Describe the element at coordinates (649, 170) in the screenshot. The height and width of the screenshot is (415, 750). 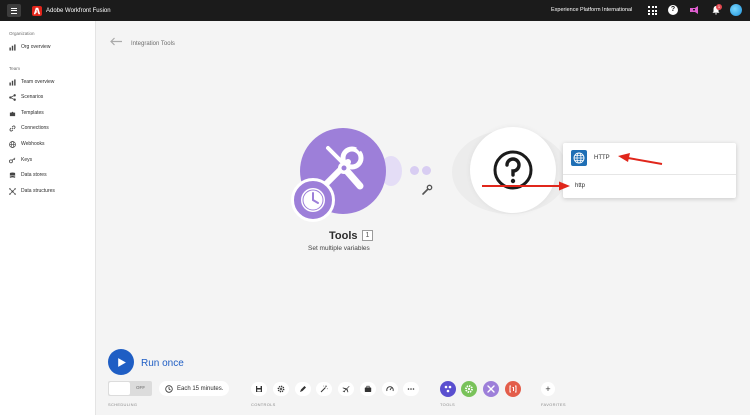
I see `app-picker: HTTP http` at that location.